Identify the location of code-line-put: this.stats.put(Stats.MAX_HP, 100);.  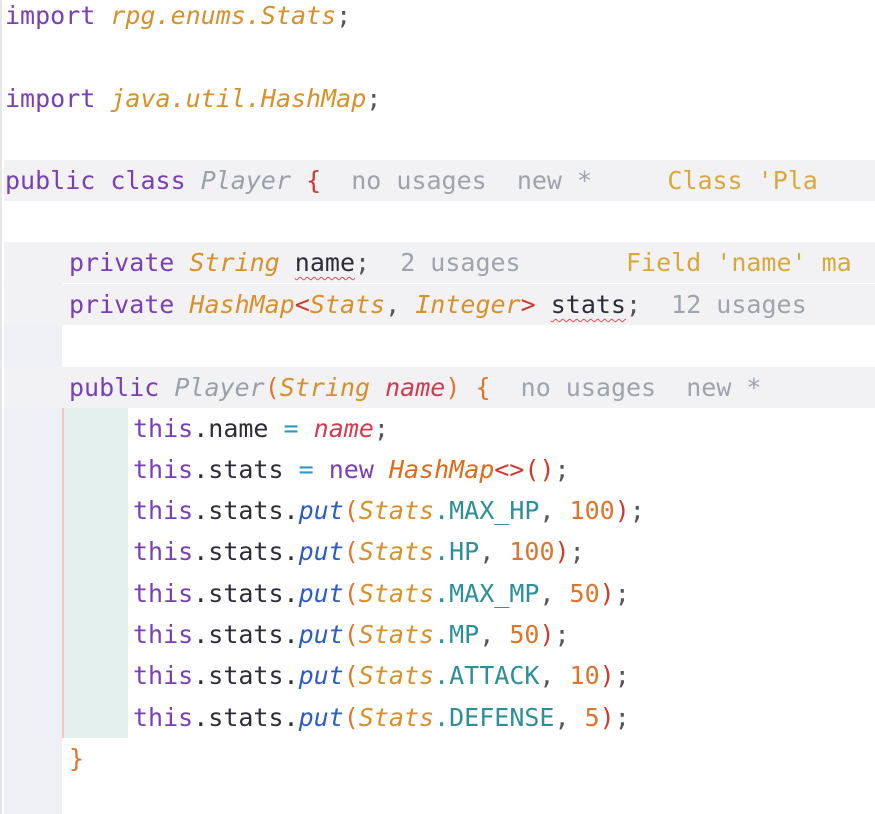
(389, 510).